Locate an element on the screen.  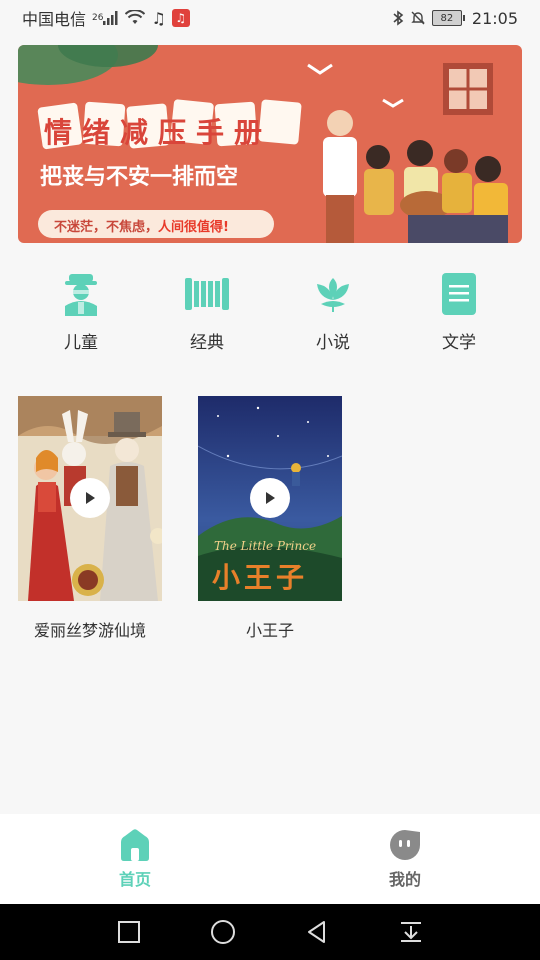
square-icon is located at coordinates (129, 932).